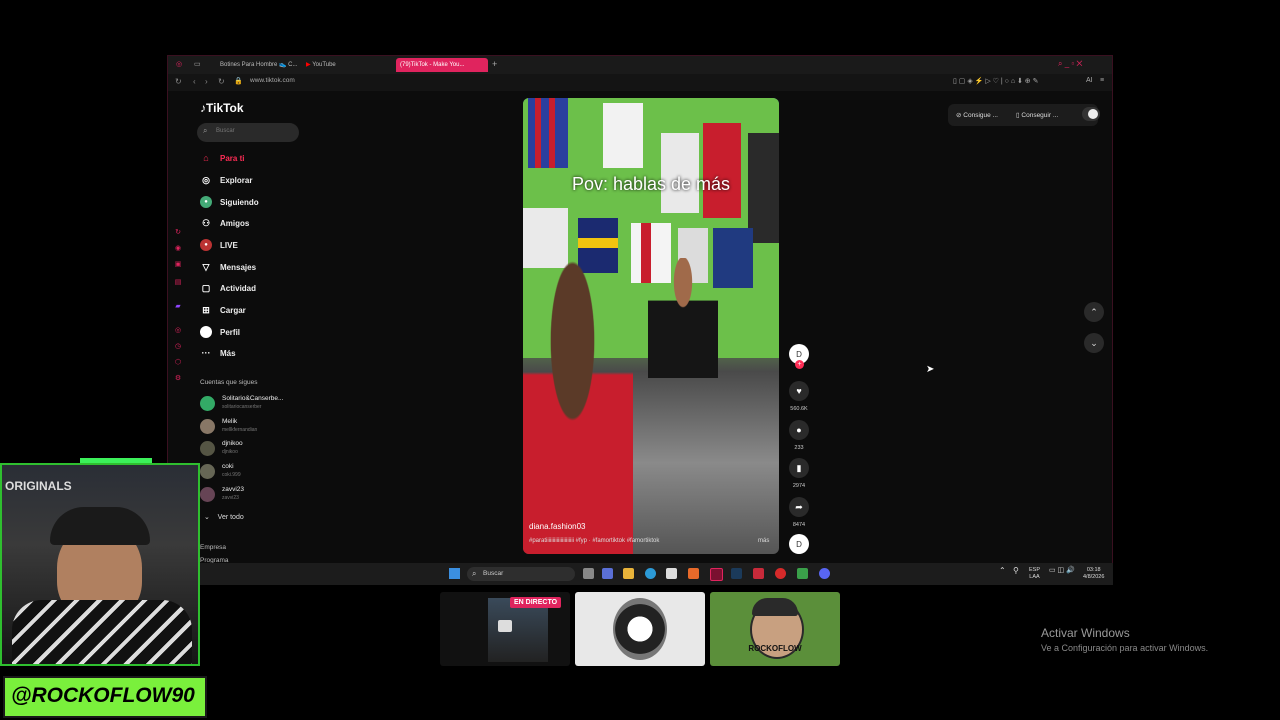 Image resolution: width=1280 pixels, height=720 pixels. Describe the element at coordinates (521, 574) in the screenshot. I see `taskbar-search: ⌕ Buscar` at that location.